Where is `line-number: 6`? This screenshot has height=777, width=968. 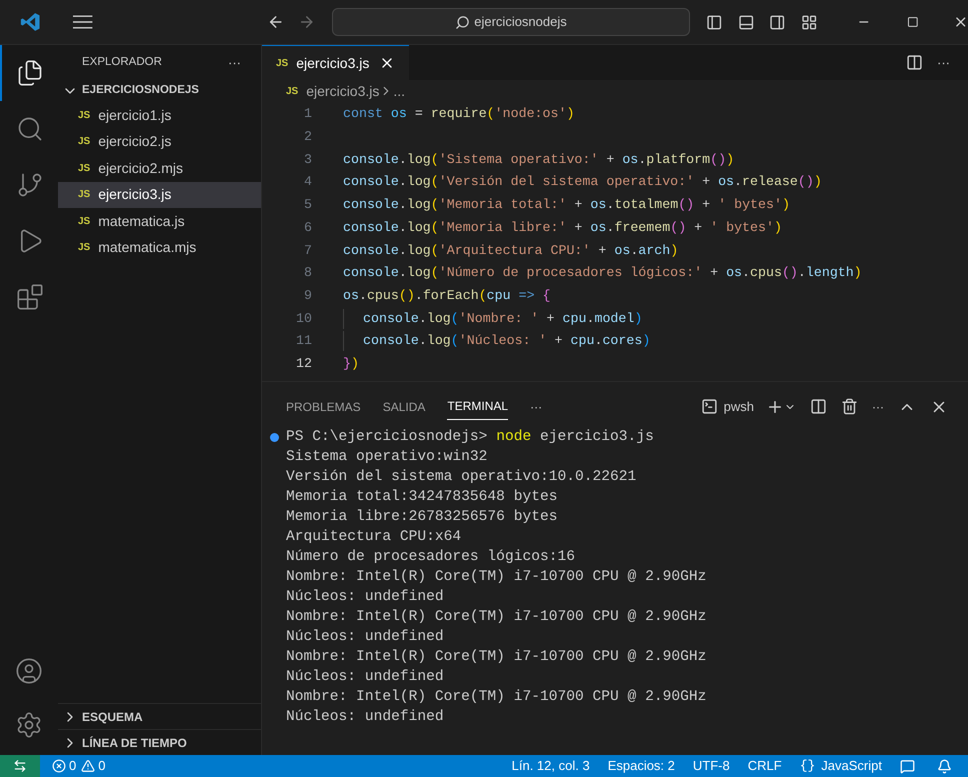
line-number: 6 is located at coordinates (307, 227).